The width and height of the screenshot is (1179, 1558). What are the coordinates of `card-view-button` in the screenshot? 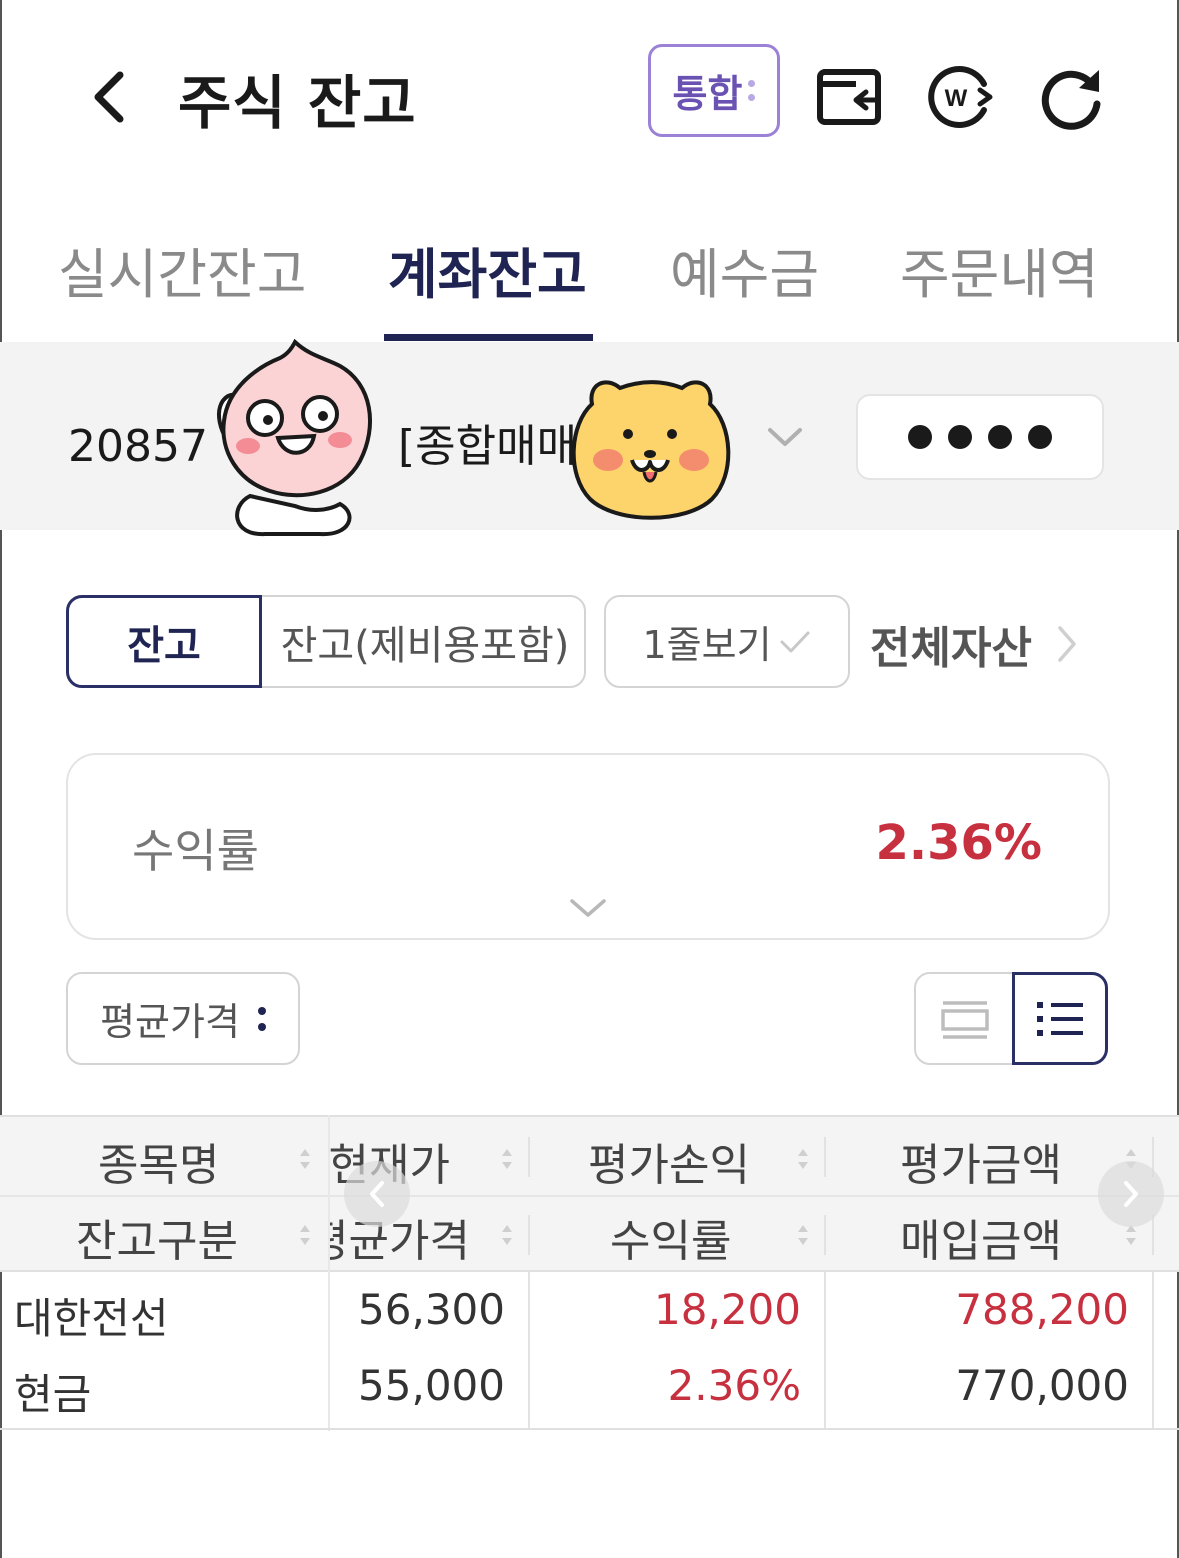 It's located at (964, 1018).